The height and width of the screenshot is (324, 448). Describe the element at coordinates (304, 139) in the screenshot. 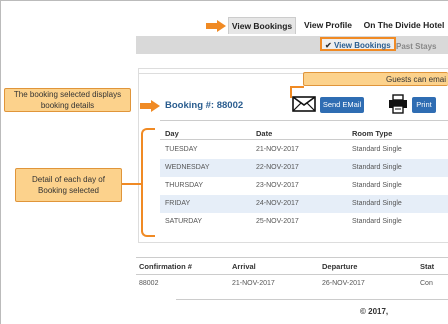

I see `header-divider` at that location.